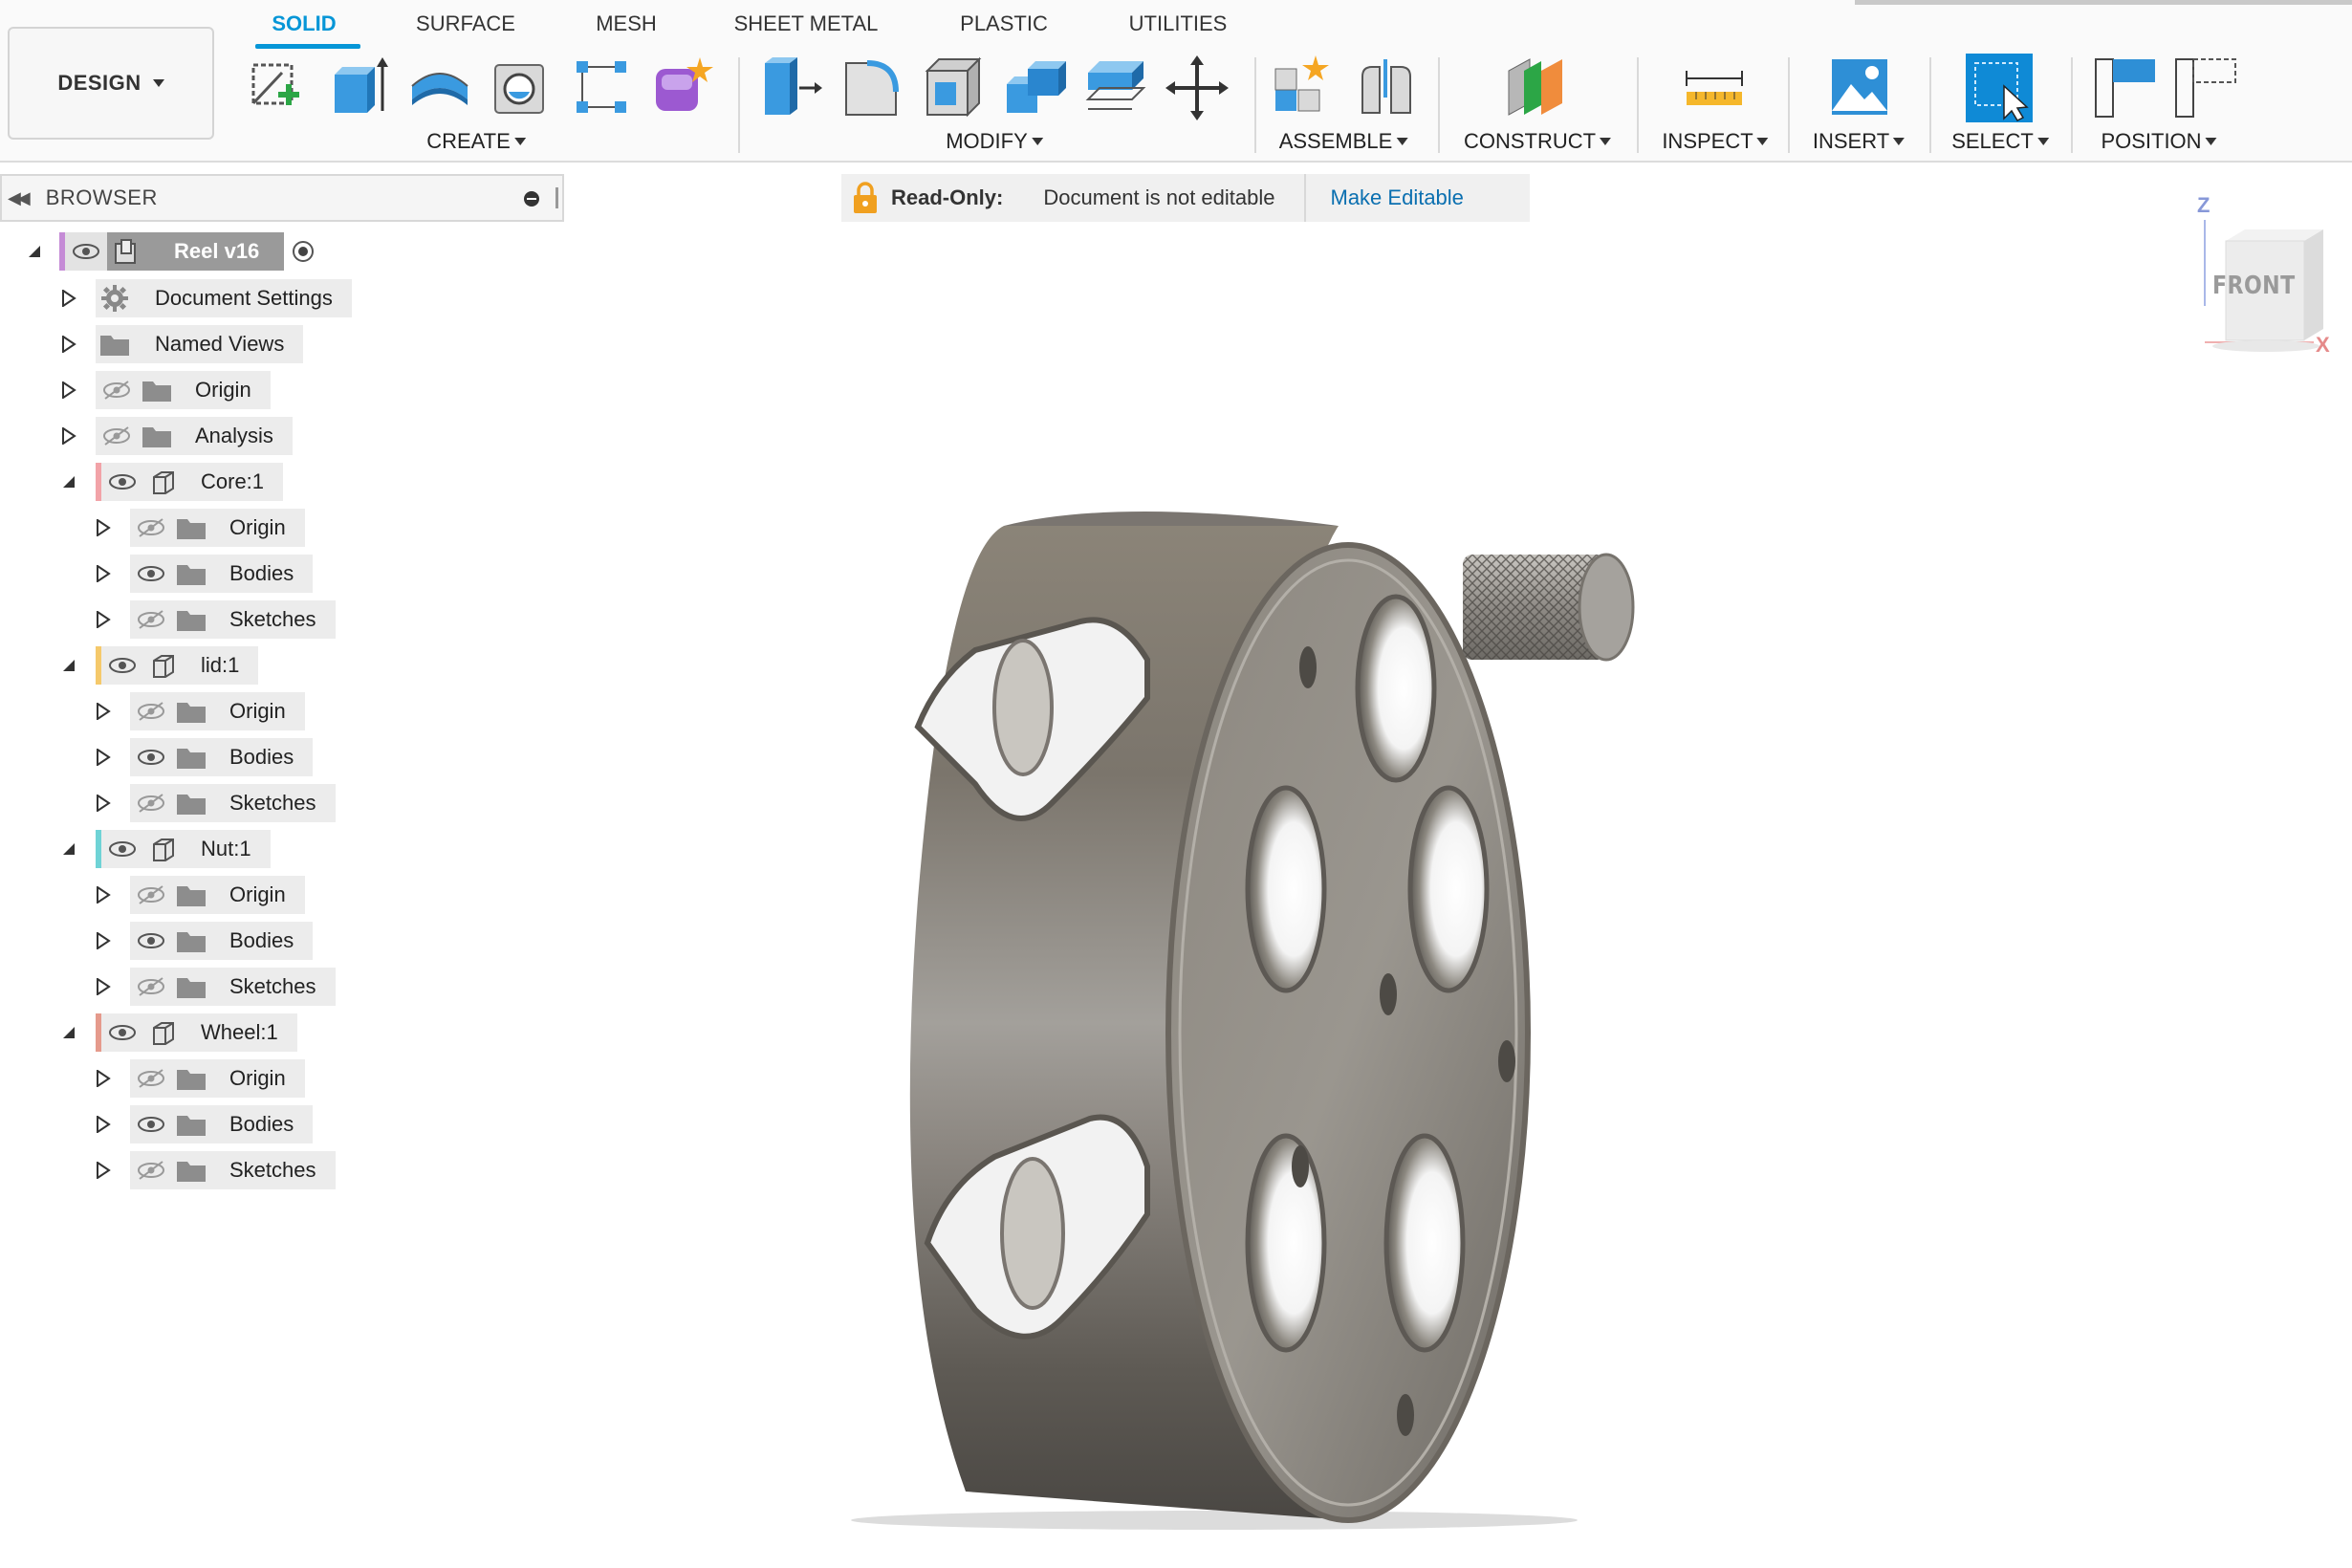 This screenshot has height=1568, width=2352. What do you see at coordinates (806, 23) in the screenshot?
I see `tab-sheet-metal: SHEET METAL` at bounding box center [806, 23].